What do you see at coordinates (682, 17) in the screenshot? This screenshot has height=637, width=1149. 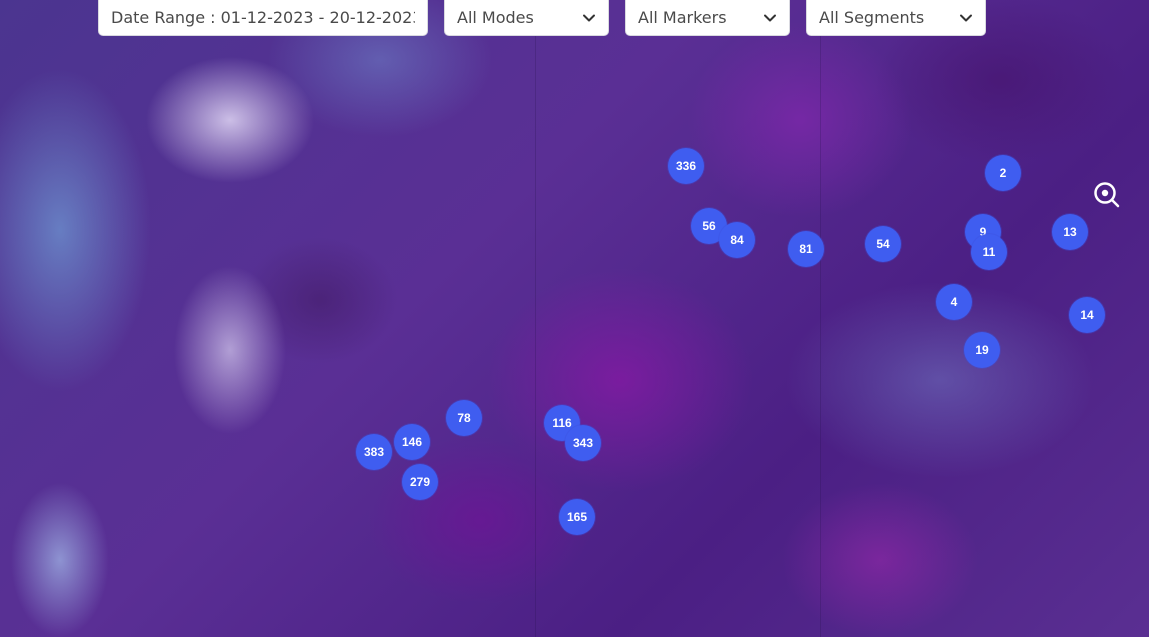 I see `markers-label: All Markers` at bounding box center [682, 17].